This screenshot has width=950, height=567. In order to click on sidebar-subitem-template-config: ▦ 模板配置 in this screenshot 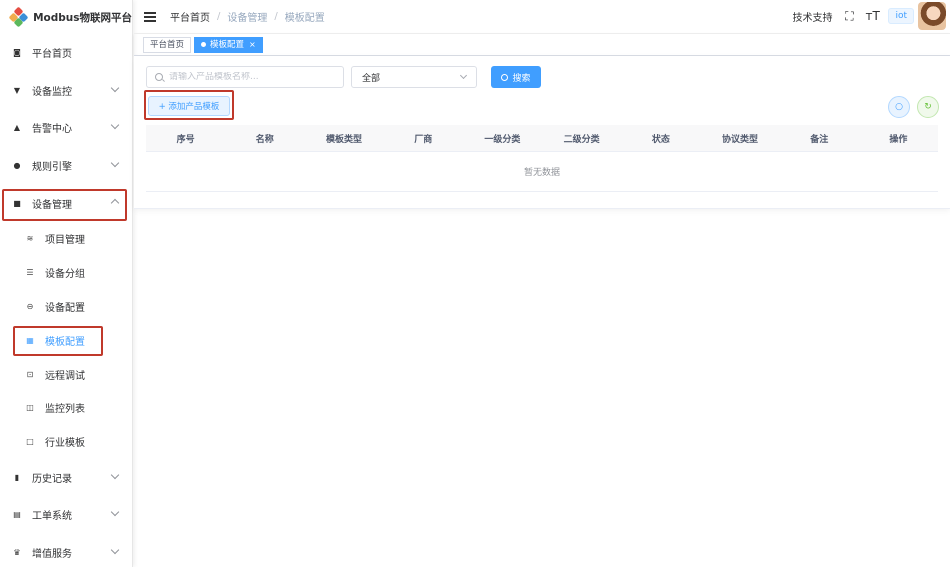, I will do `click(66, 340)`.